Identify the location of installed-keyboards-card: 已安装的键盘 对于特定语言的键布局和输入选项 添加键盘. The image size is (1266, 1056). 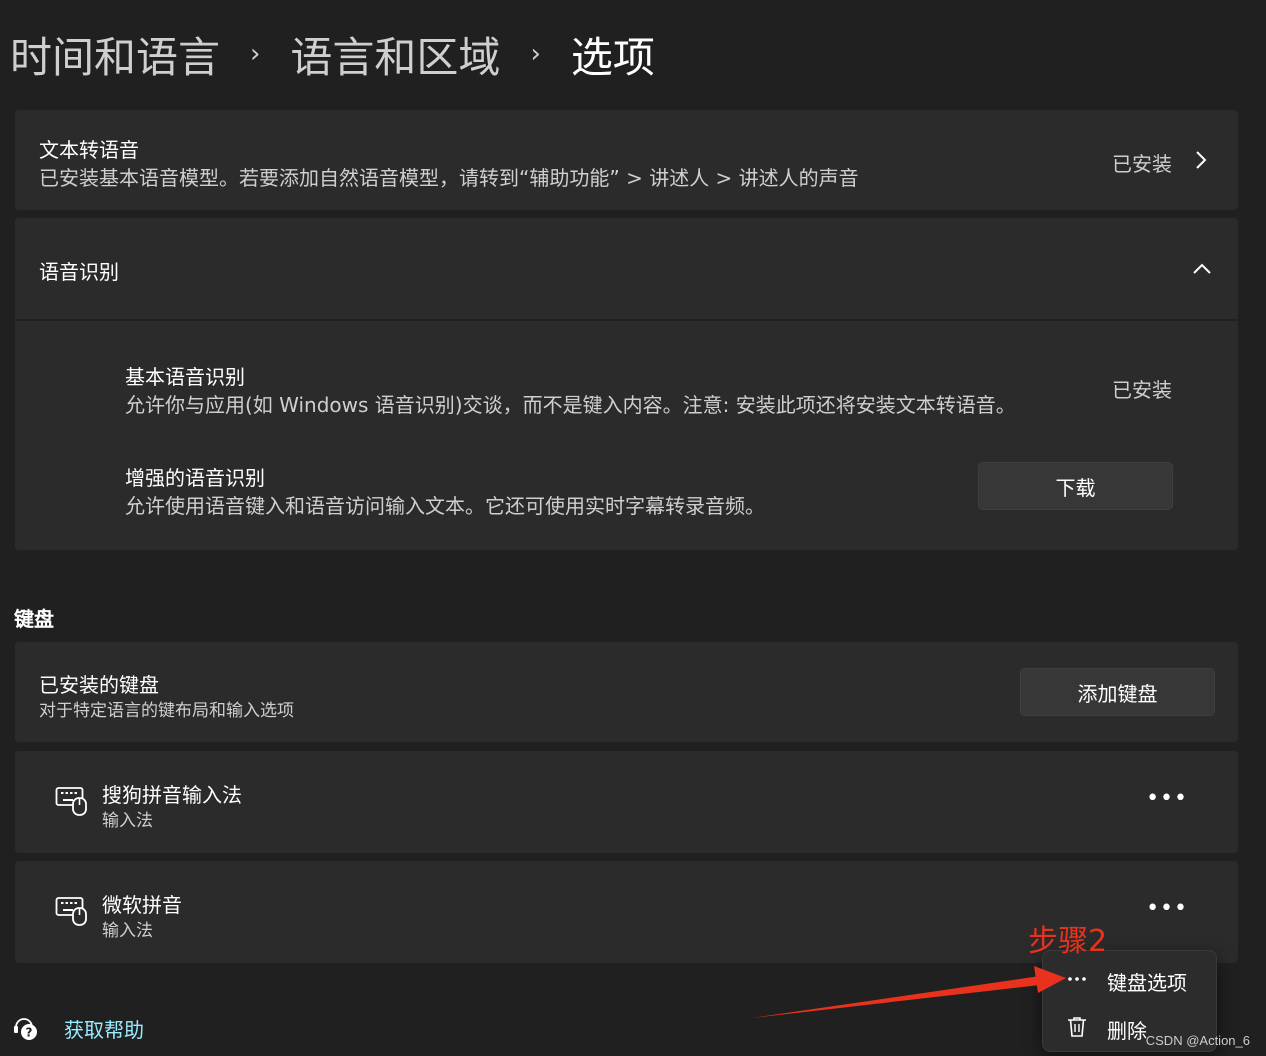
(626, 692).